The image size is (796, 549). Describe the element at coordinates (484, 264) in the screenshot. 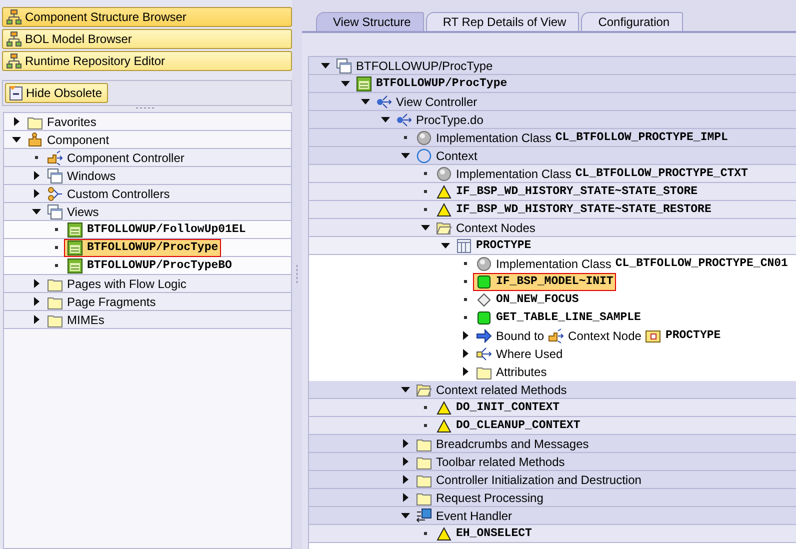

I see `circle-icon` at that location.